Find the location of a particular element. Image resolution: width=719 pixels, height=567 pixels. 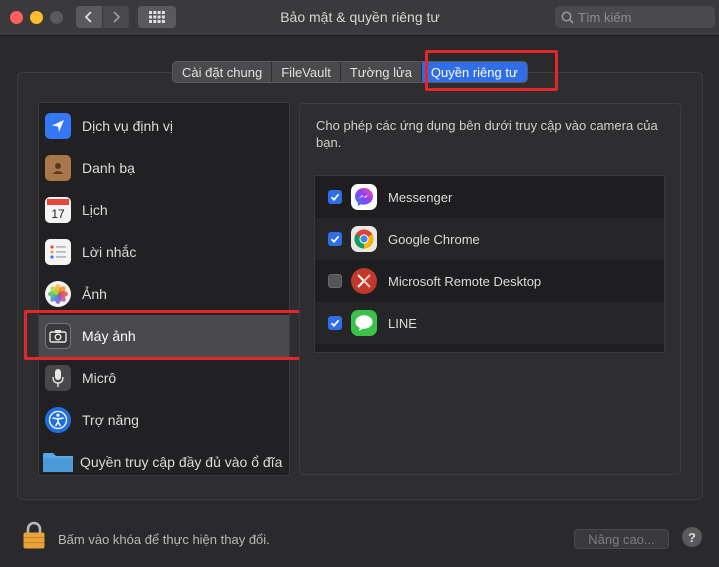

sidebar-item-full-disk-access: Quyền truy cập đầy đủ vào ổ đĩa is located at coordinates (164, 458).